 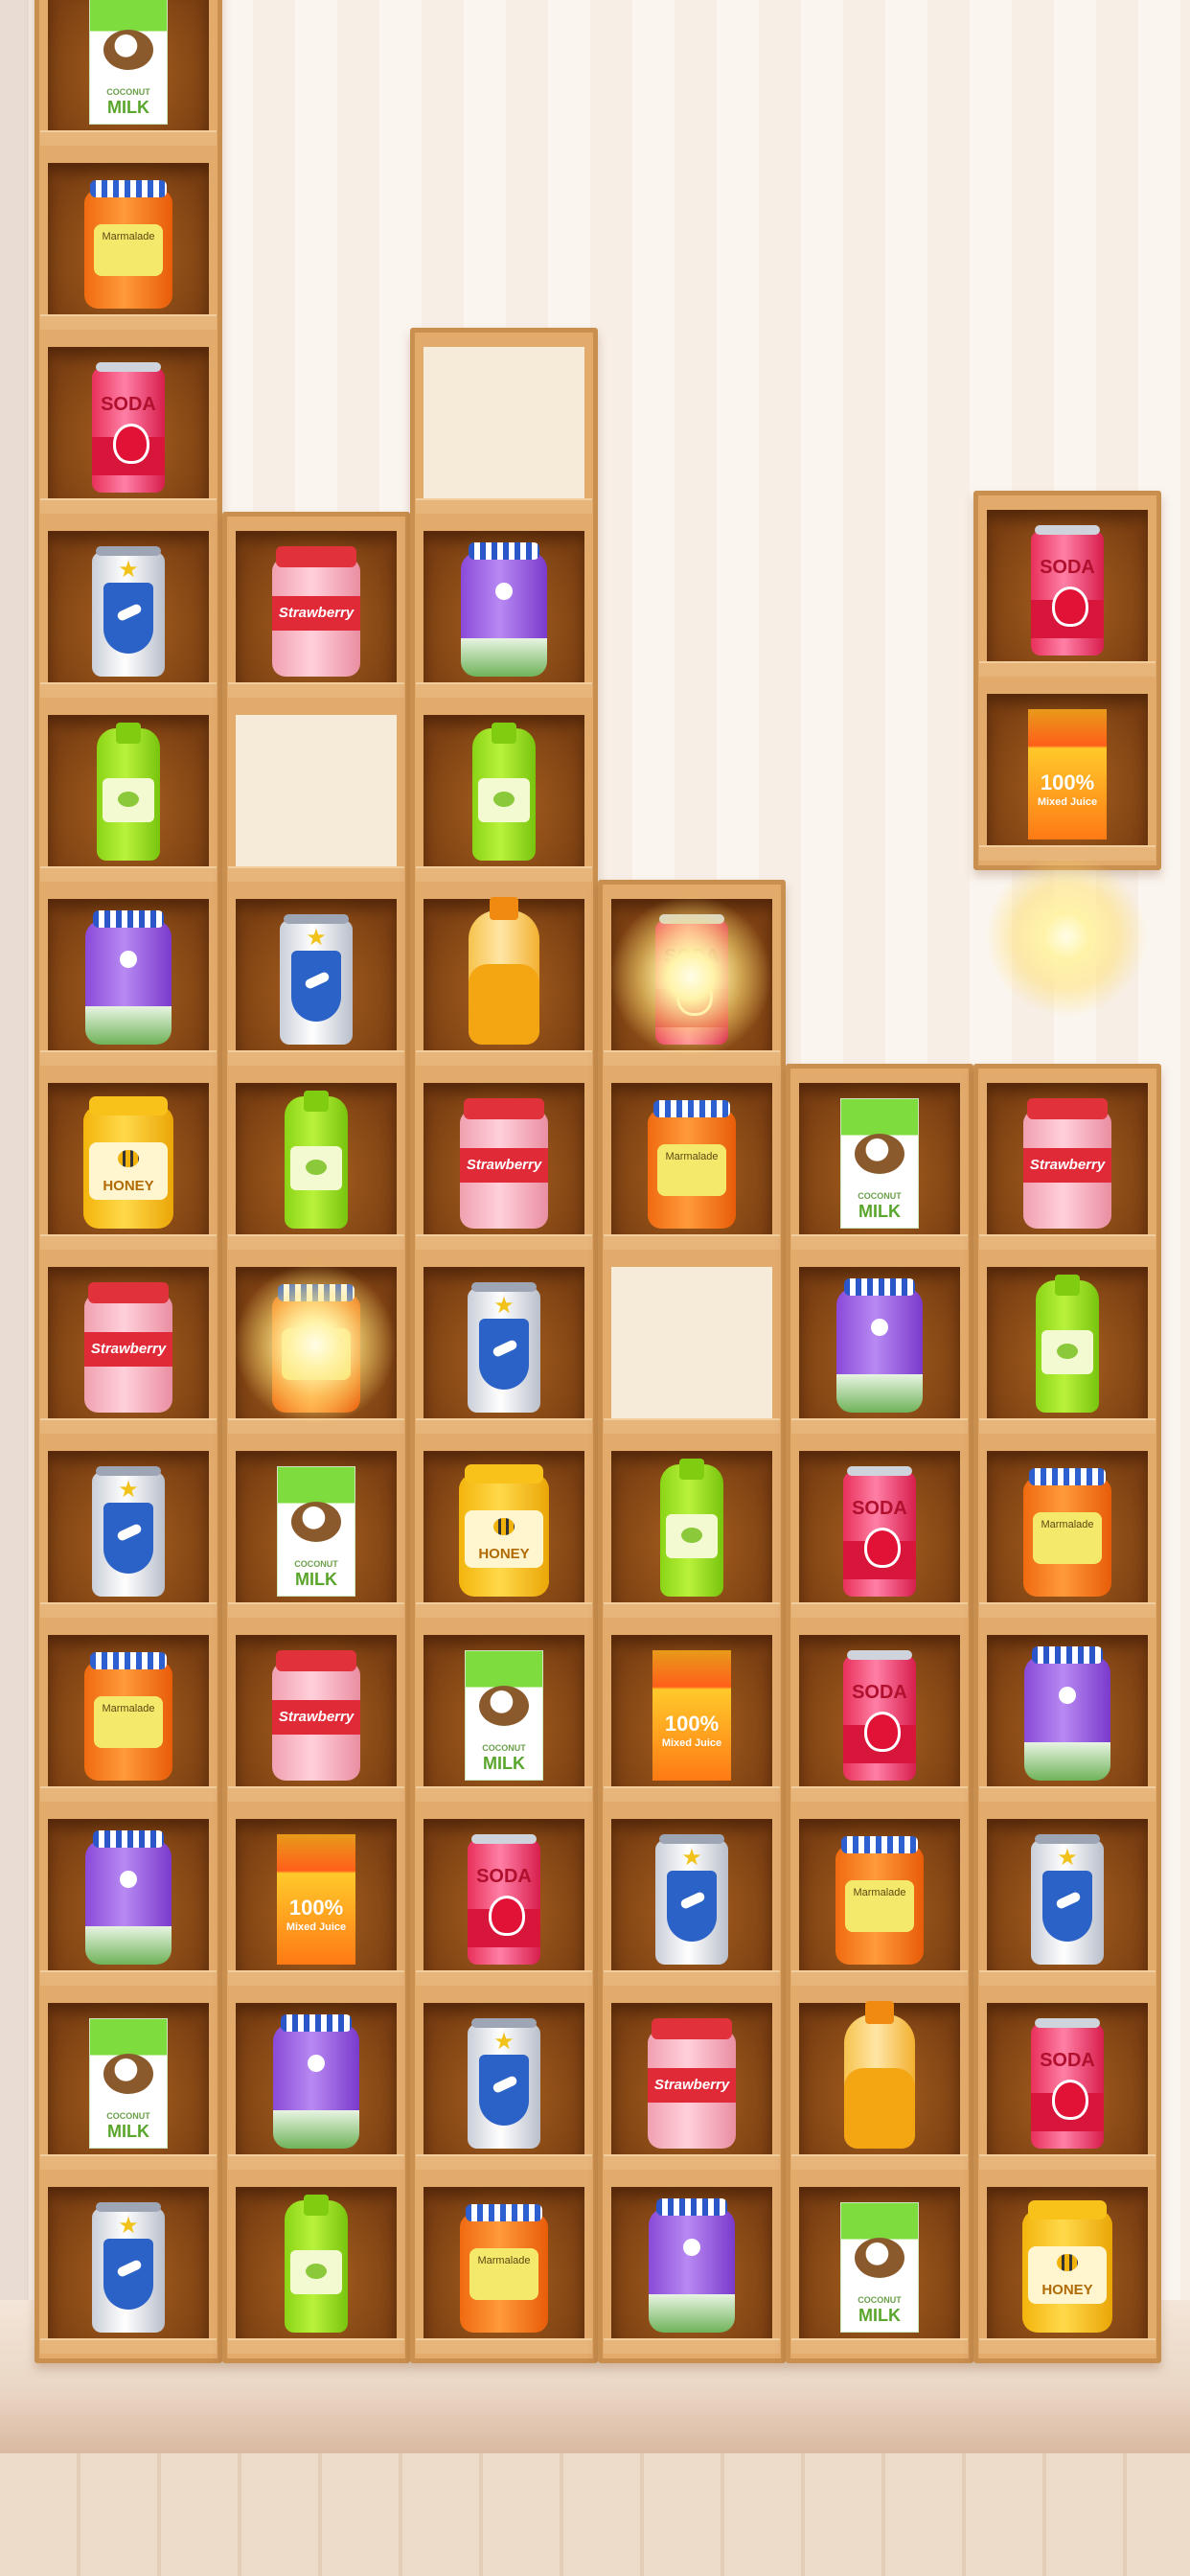 I want to click on banana-milk-bottle, so click(x=880, y=2075).